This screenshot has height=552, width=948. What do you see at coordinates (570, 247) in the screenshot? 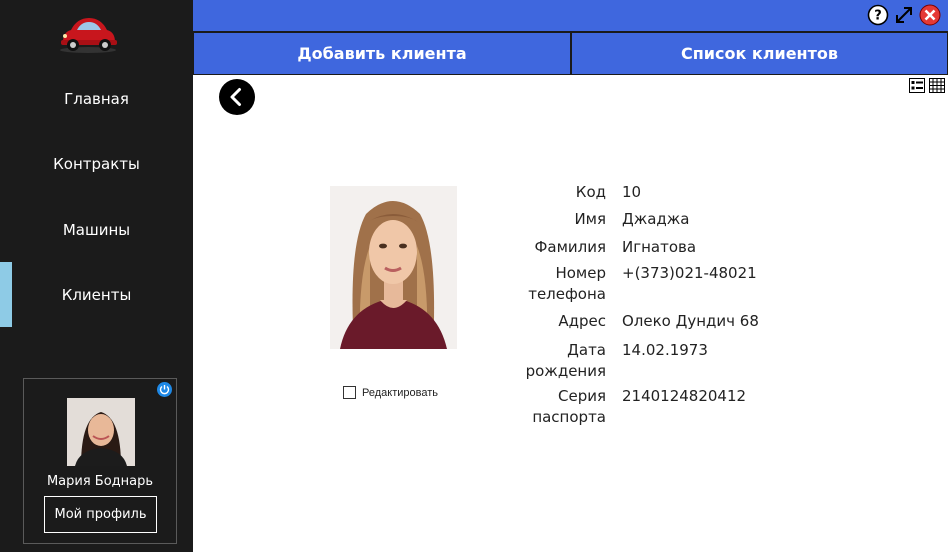
I see `field-label: Фамилия` at bounding box center [570, 247].